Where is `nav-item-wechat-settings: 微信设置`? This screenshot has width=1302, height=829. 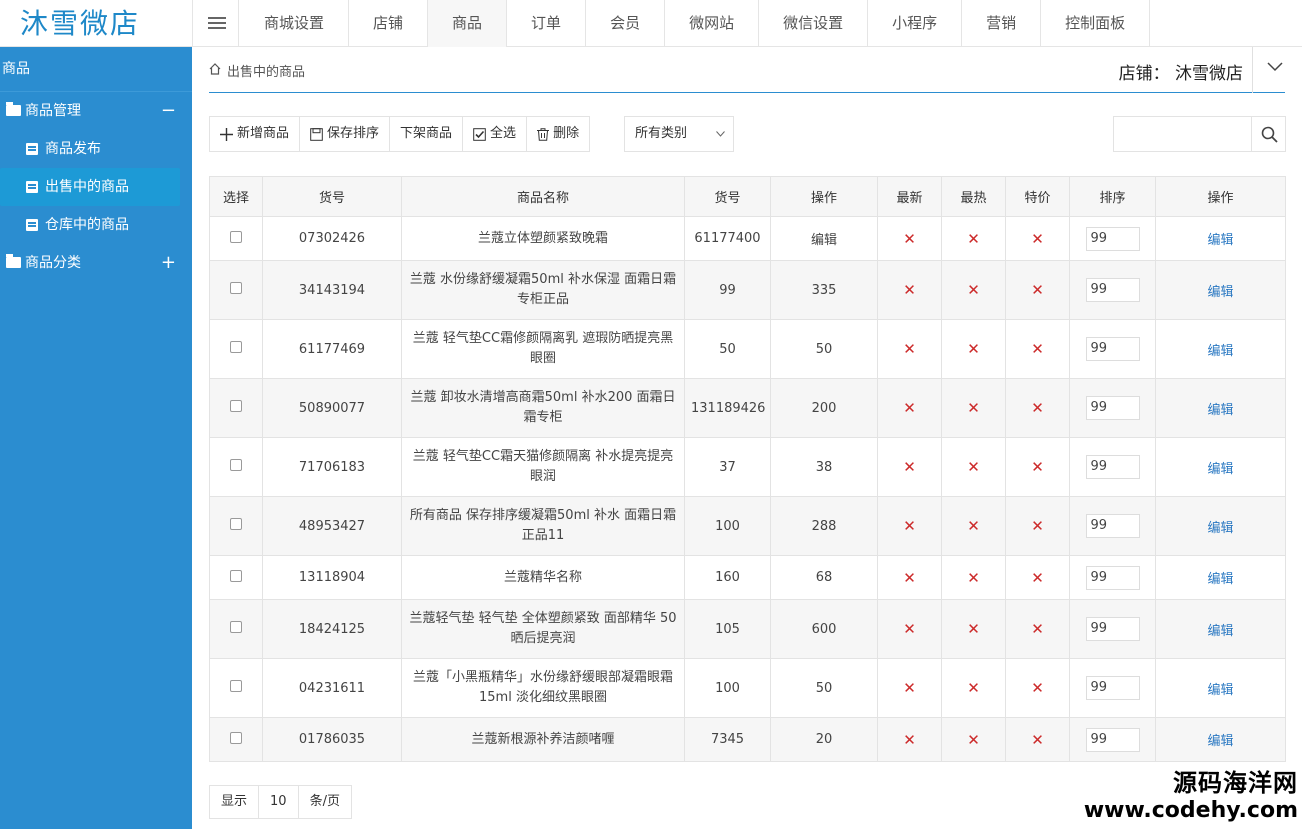
nav-item-wechat-settings: 微信设置 is located at coordinates (814, 23).